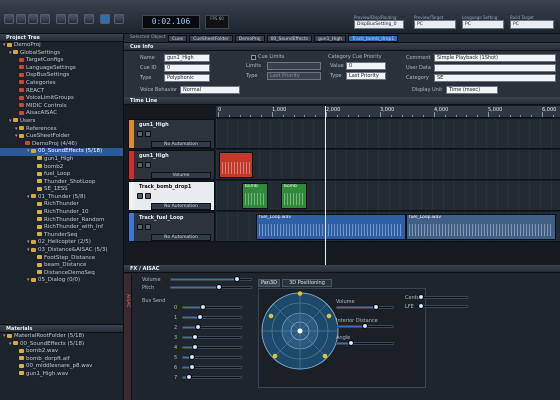  Describe the element at coordinates (61, 137) in the screenshot. I see `tree-folder: ▾ CueSheetFolder` at that location.